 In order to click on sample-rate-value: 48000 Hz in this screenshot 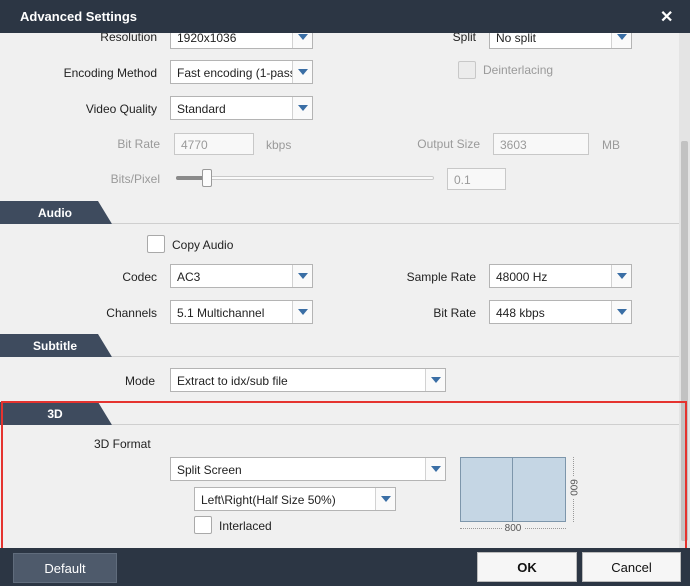, I will do `click(522, 277)`.